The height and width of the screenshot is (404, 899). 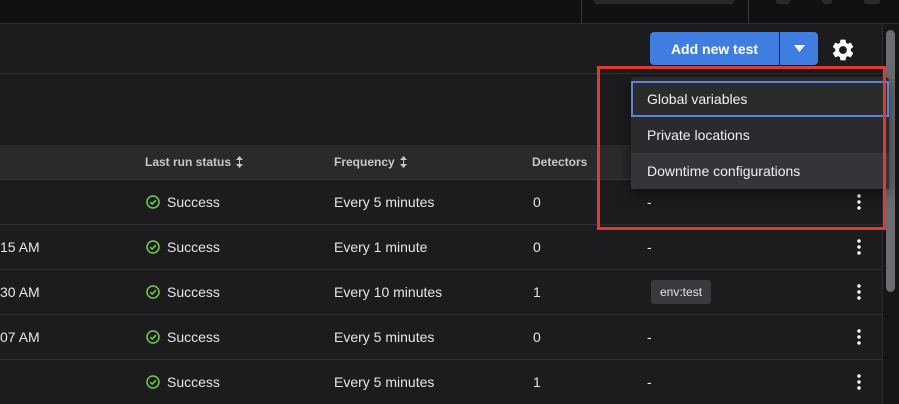 I want to click on column-header-detectors: Detectors, so click(x=560, y=162).